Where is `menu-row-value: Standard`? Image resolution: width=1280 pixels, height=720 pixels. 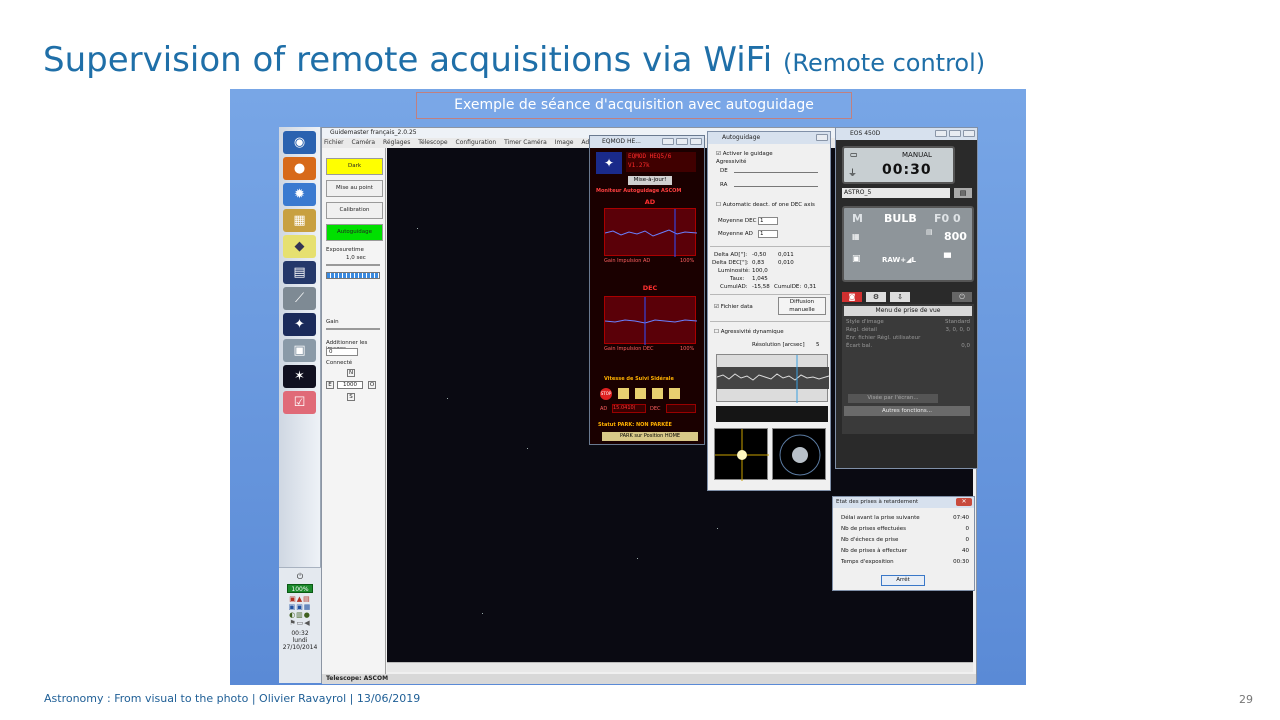 menu-row-value: Standard is located at coordinates (957, 322).